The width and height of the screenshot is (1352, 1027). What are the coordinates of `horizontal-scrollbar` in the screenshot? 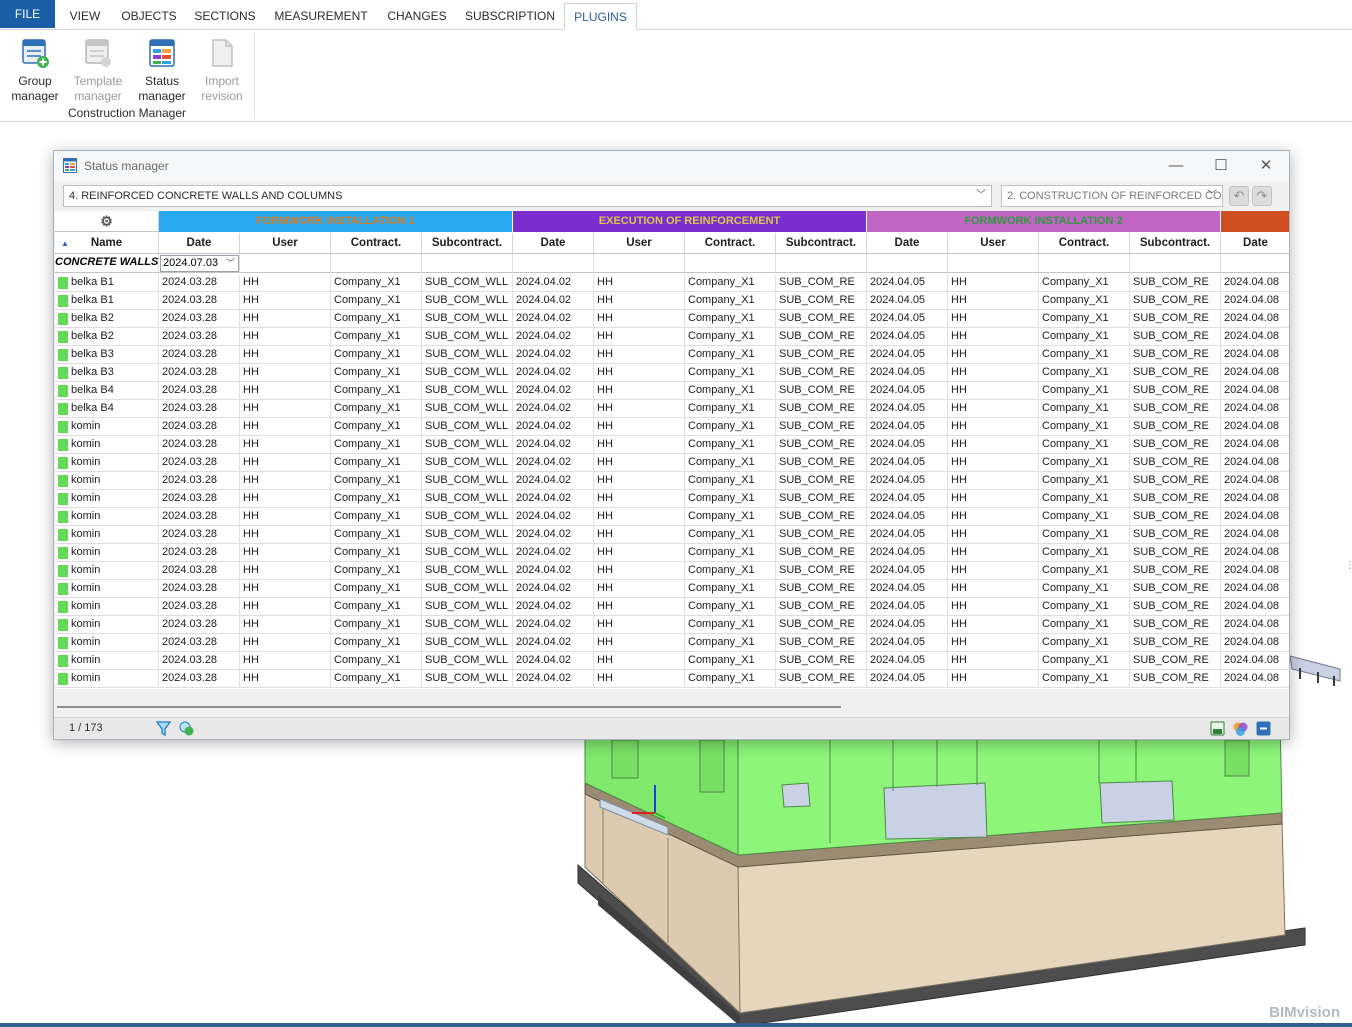 It's located at (672, 703).